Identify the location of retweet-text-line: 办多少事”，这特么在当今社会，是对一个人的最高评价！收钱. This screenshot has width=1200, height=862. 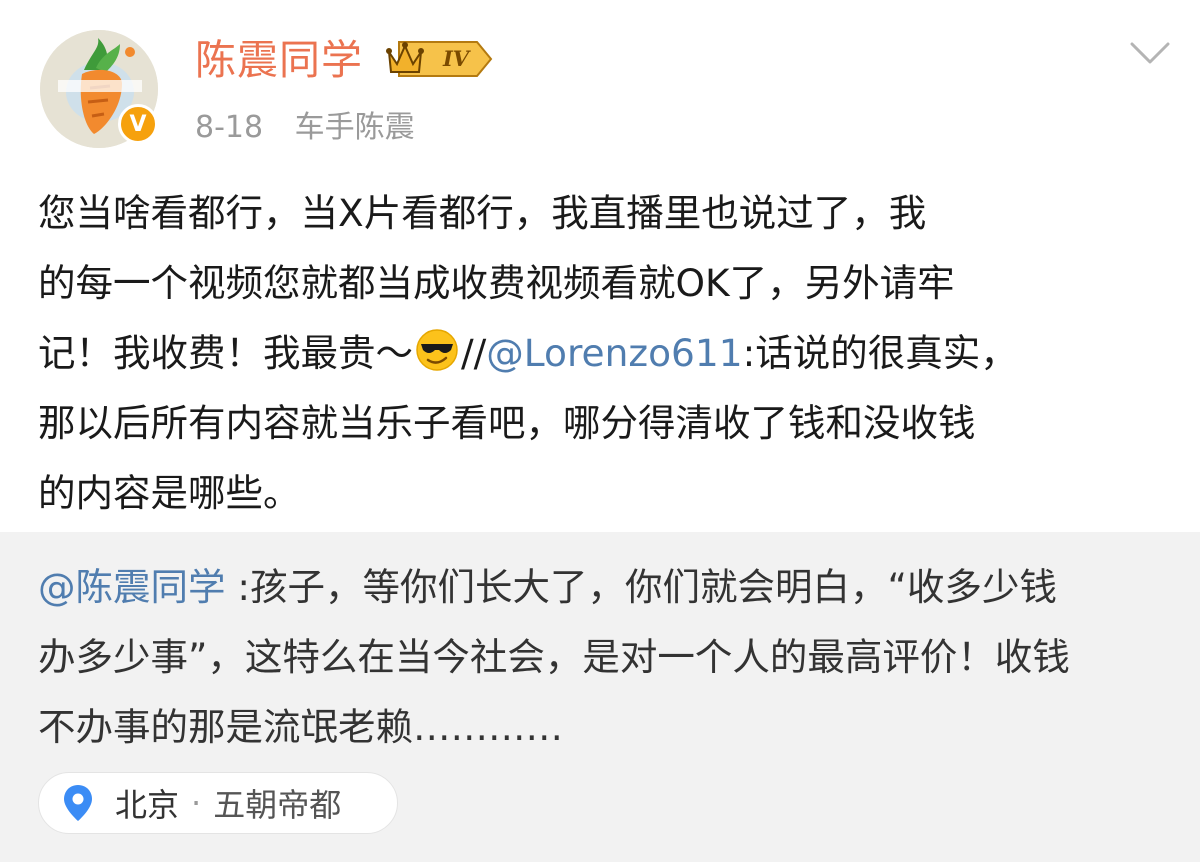
(554, 657).